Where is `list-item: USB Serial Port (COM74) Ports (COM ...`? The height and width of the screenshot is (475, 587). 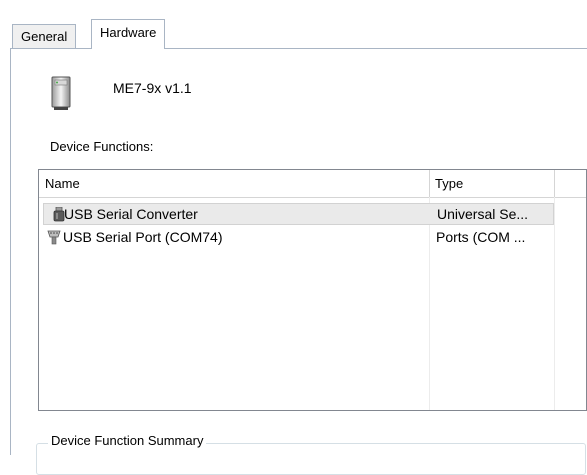
list-item: USB Serial Port (COM74) Ports (COM ... is located at coordinates (298, 237).